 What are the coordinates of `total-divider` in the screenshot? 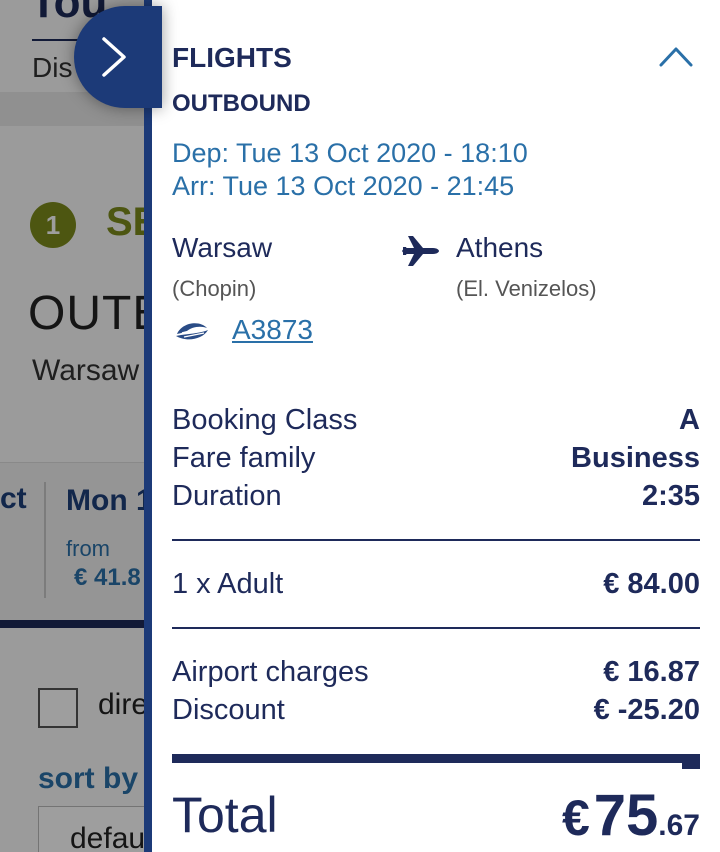 It's located at (436, 761).